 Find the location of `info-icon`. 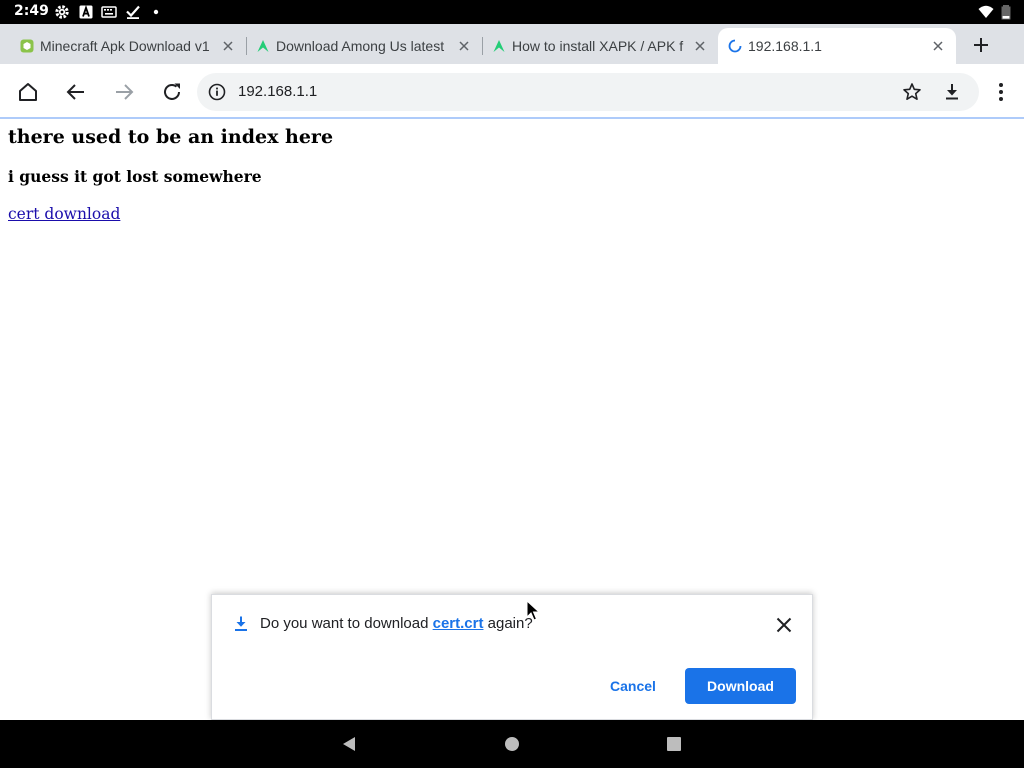

info-icon is located at coordinates (217, 92).